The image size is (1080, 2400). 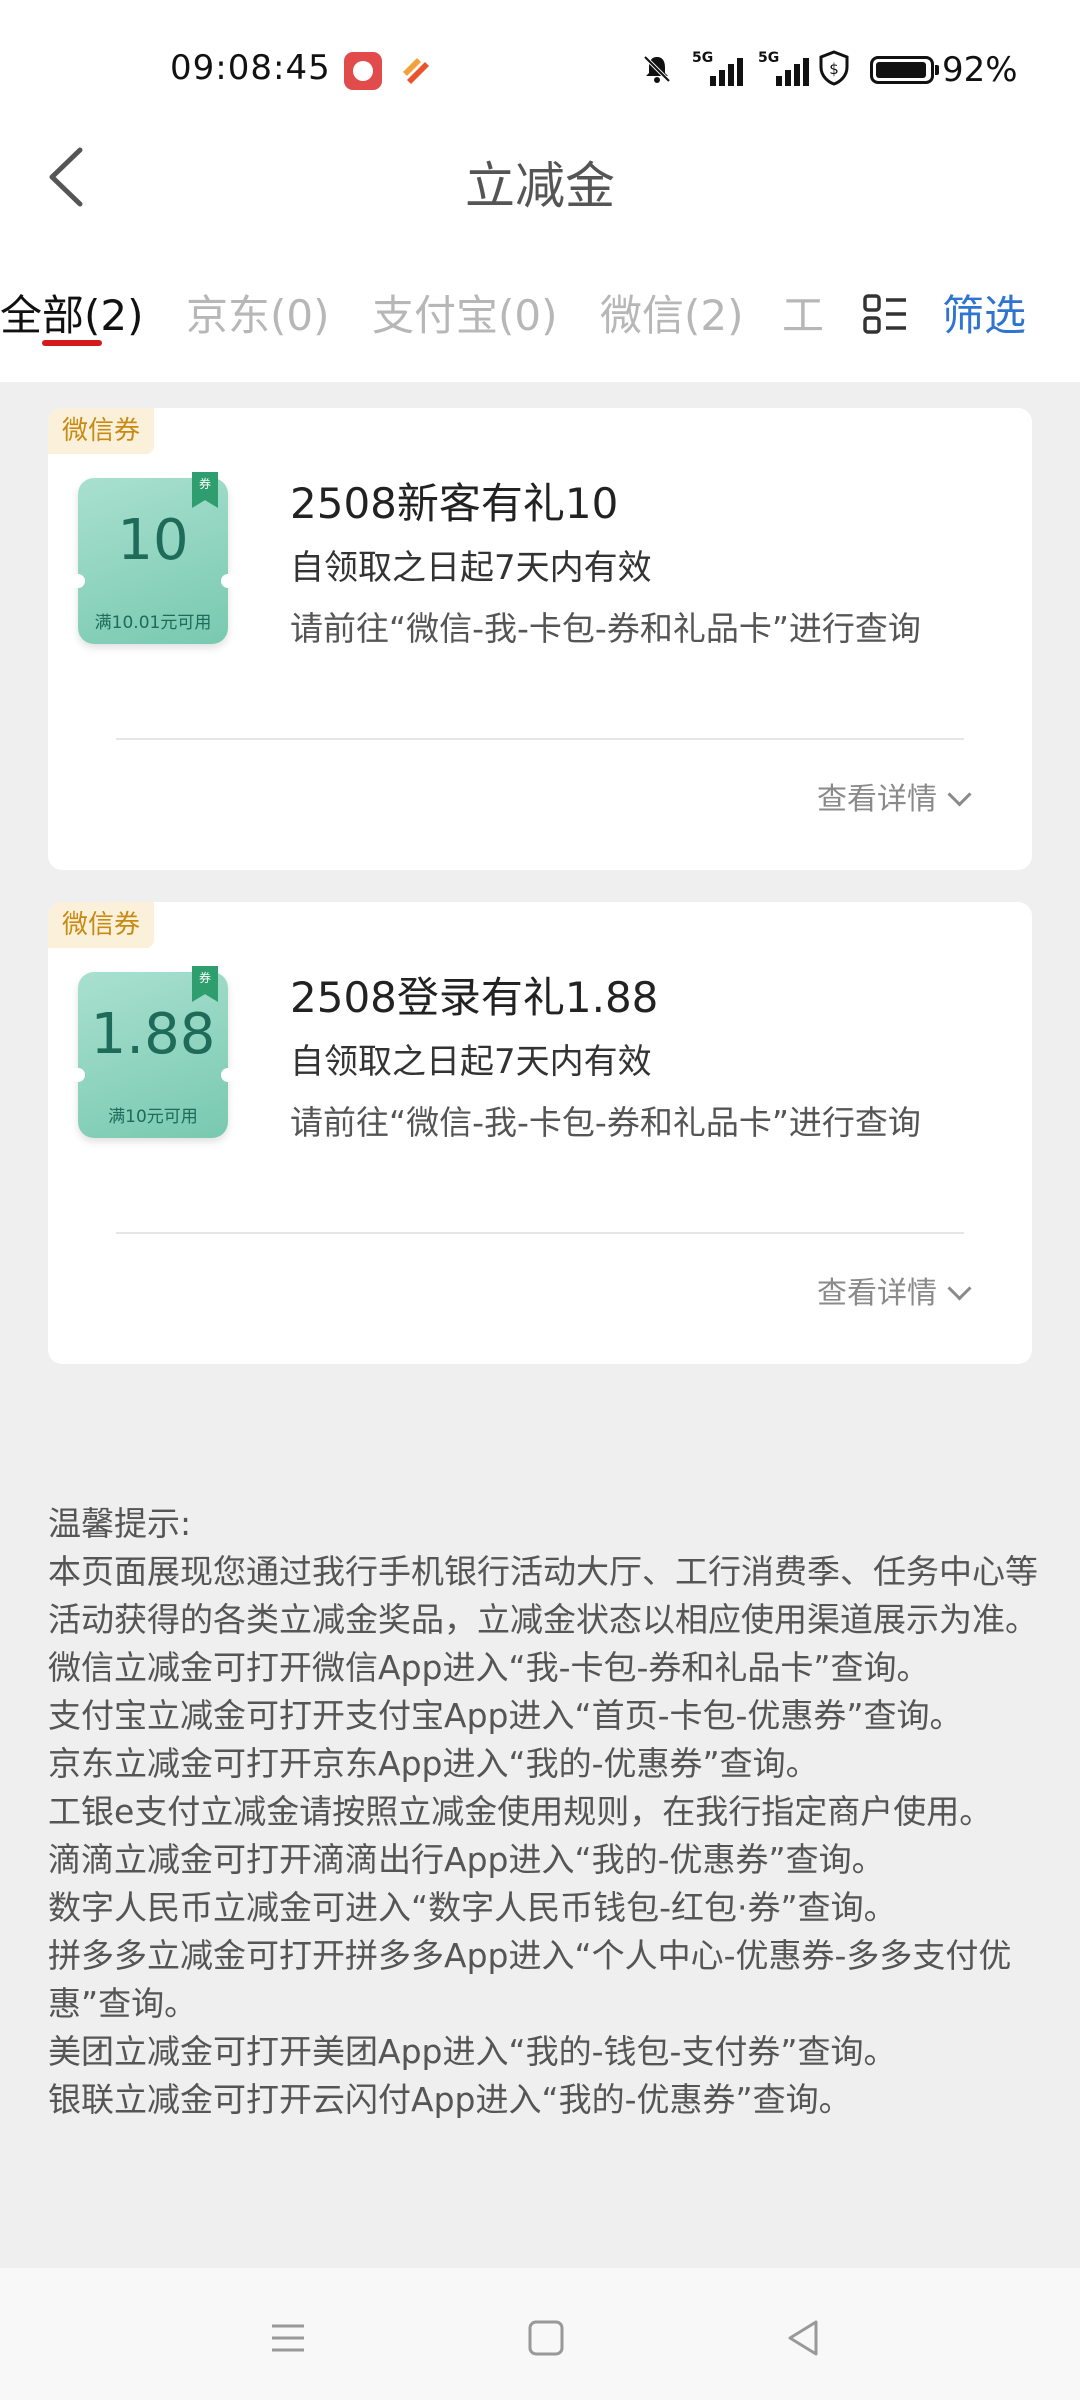 I want to click on coupon-condition: 满10.01元可用, so click(x=153, y=623).